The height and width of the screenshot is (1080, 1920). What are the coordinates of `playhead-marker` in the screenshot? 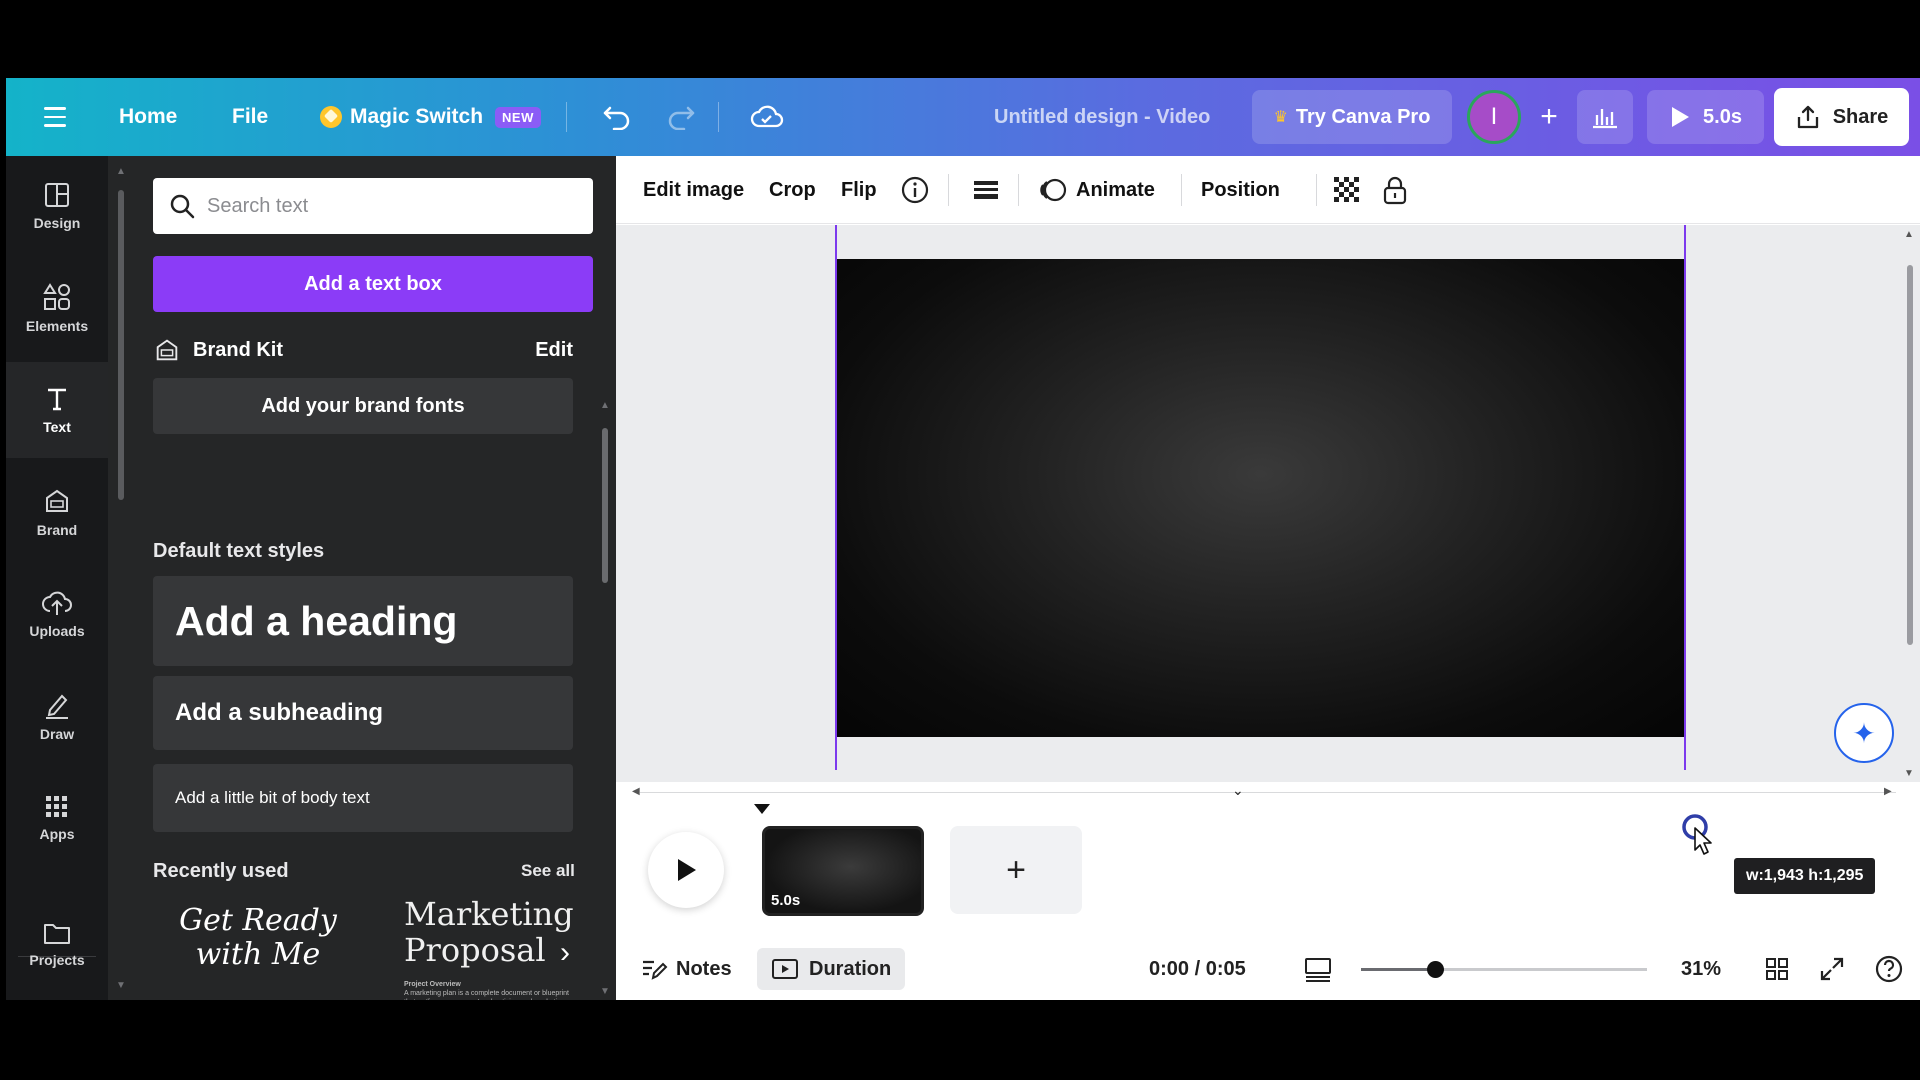 It's located at (762, 809).